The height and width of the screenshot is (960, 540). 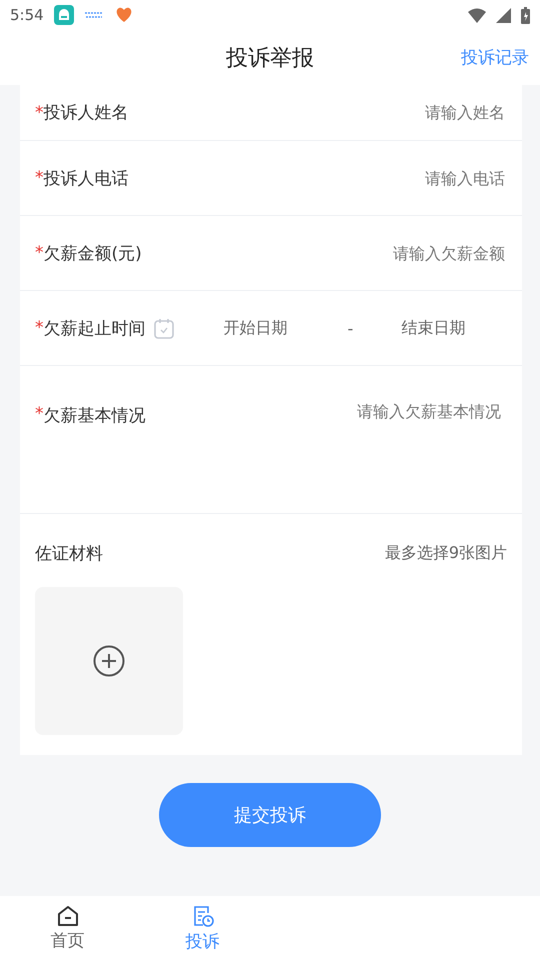 What do you see at coordinates (202, 928) in the screenshot?
I see `nav-tab: 投诉` at bounding box center [202, 928].